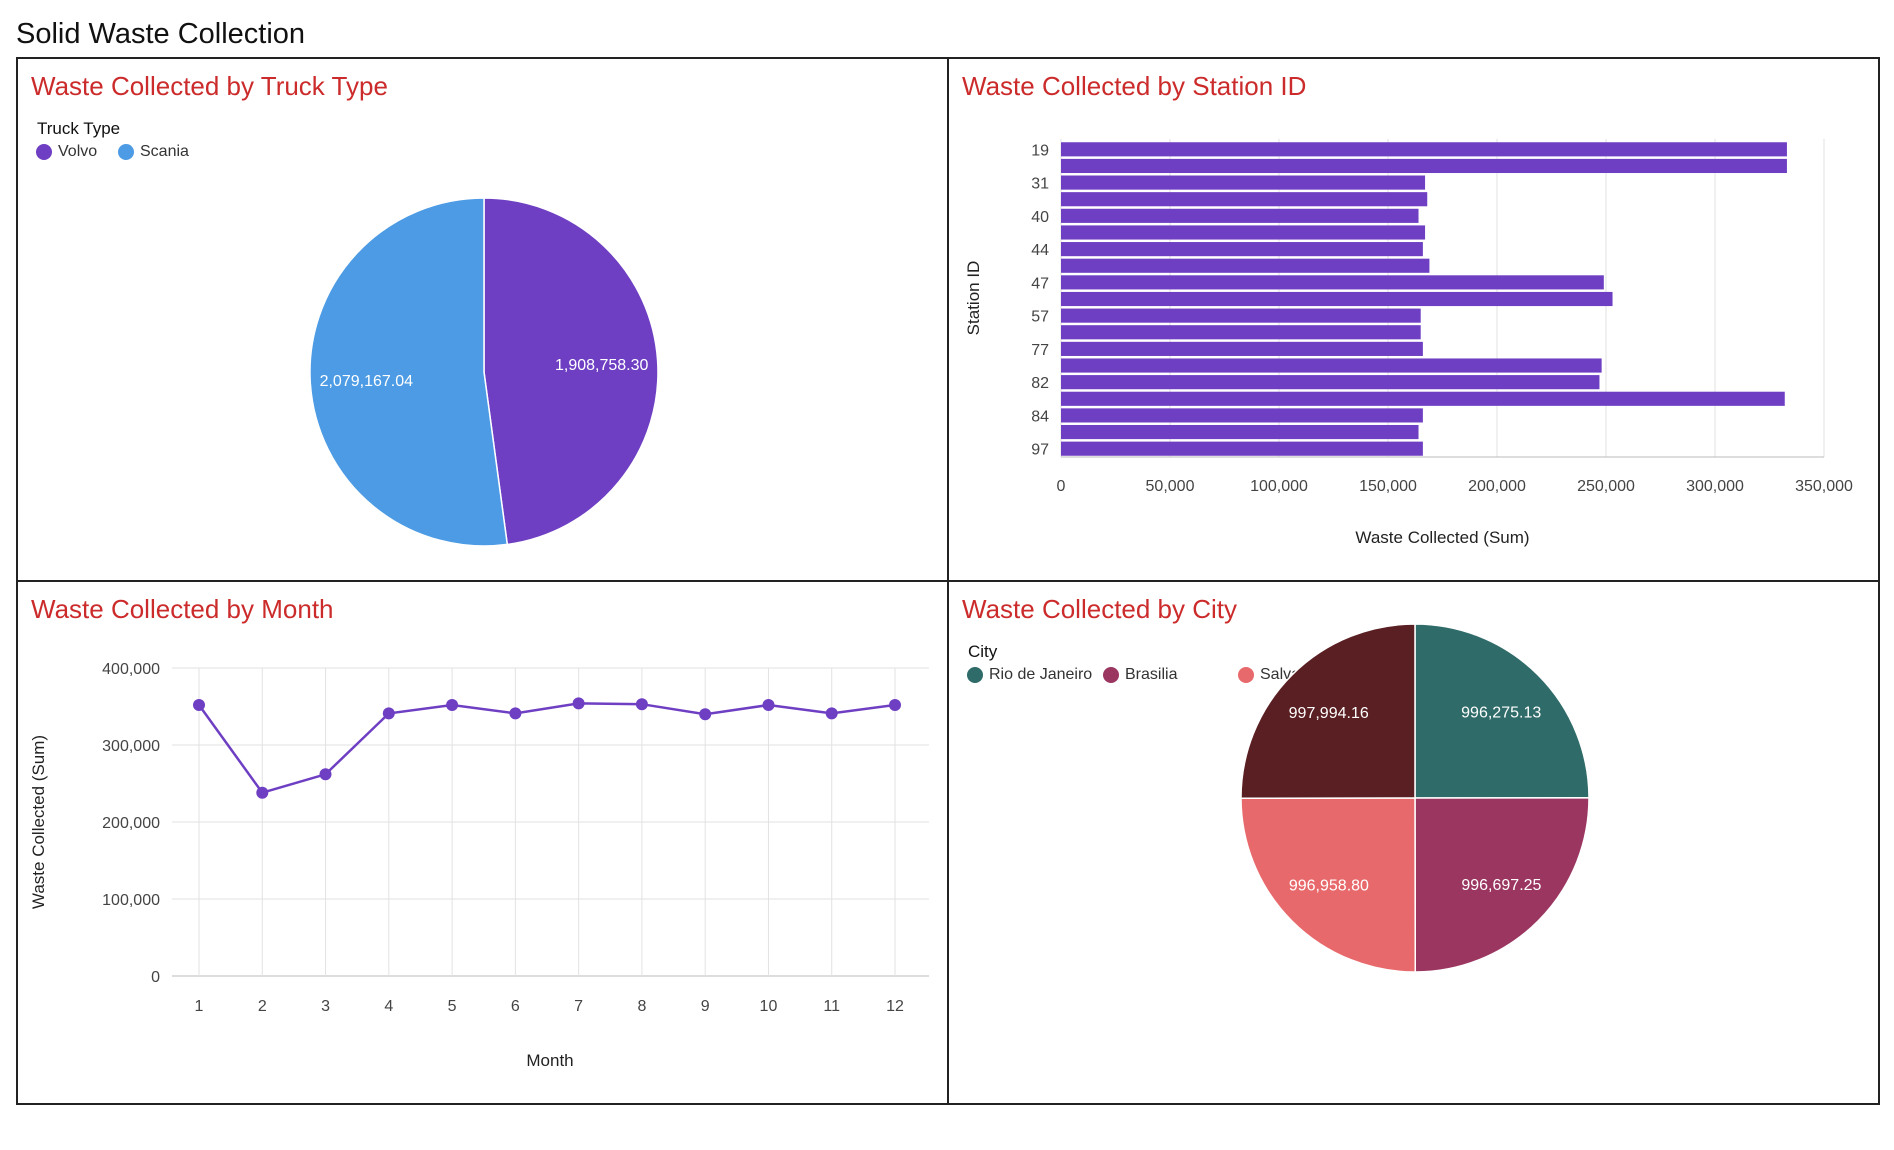 Image resolution: width=1894 pixels, height=1150 pixels. Describe the element at coordinates (131, 669) in the screenshot. I see `y-tick-label: 400,000` at that location.